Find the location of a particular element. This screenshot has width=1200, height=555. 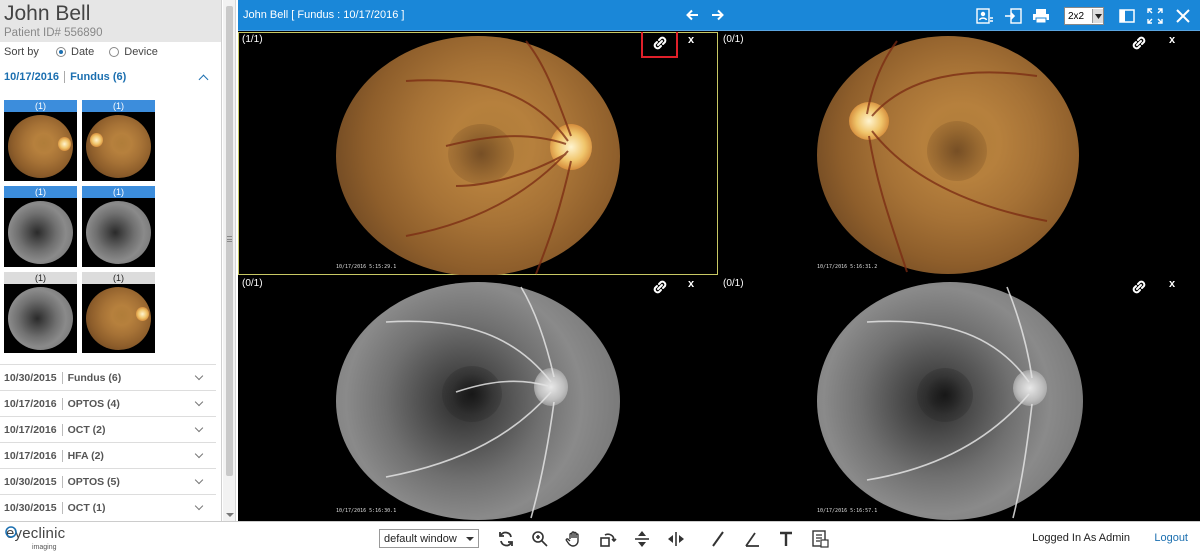

panel-toggle-button is located at coordinates (1127, 16).